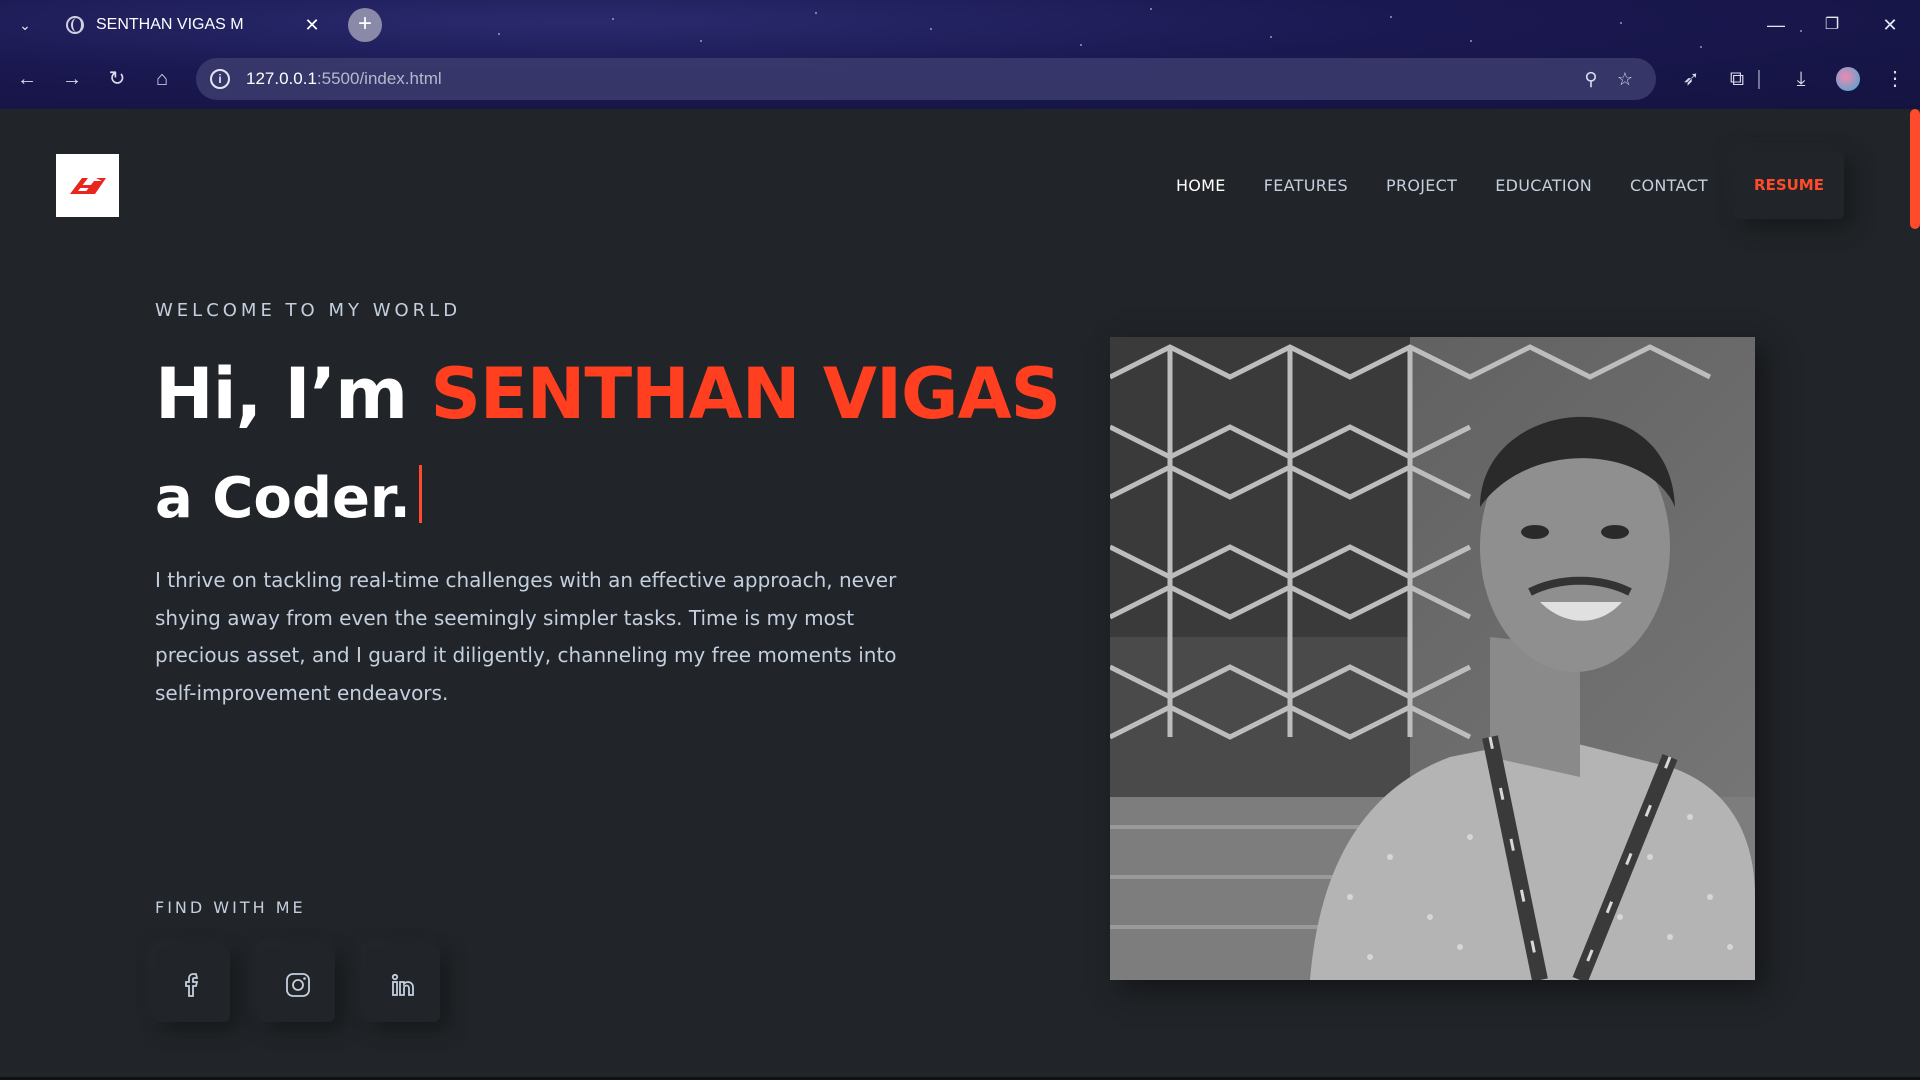  I want to click on profile-avatar, so click(1848, 79).